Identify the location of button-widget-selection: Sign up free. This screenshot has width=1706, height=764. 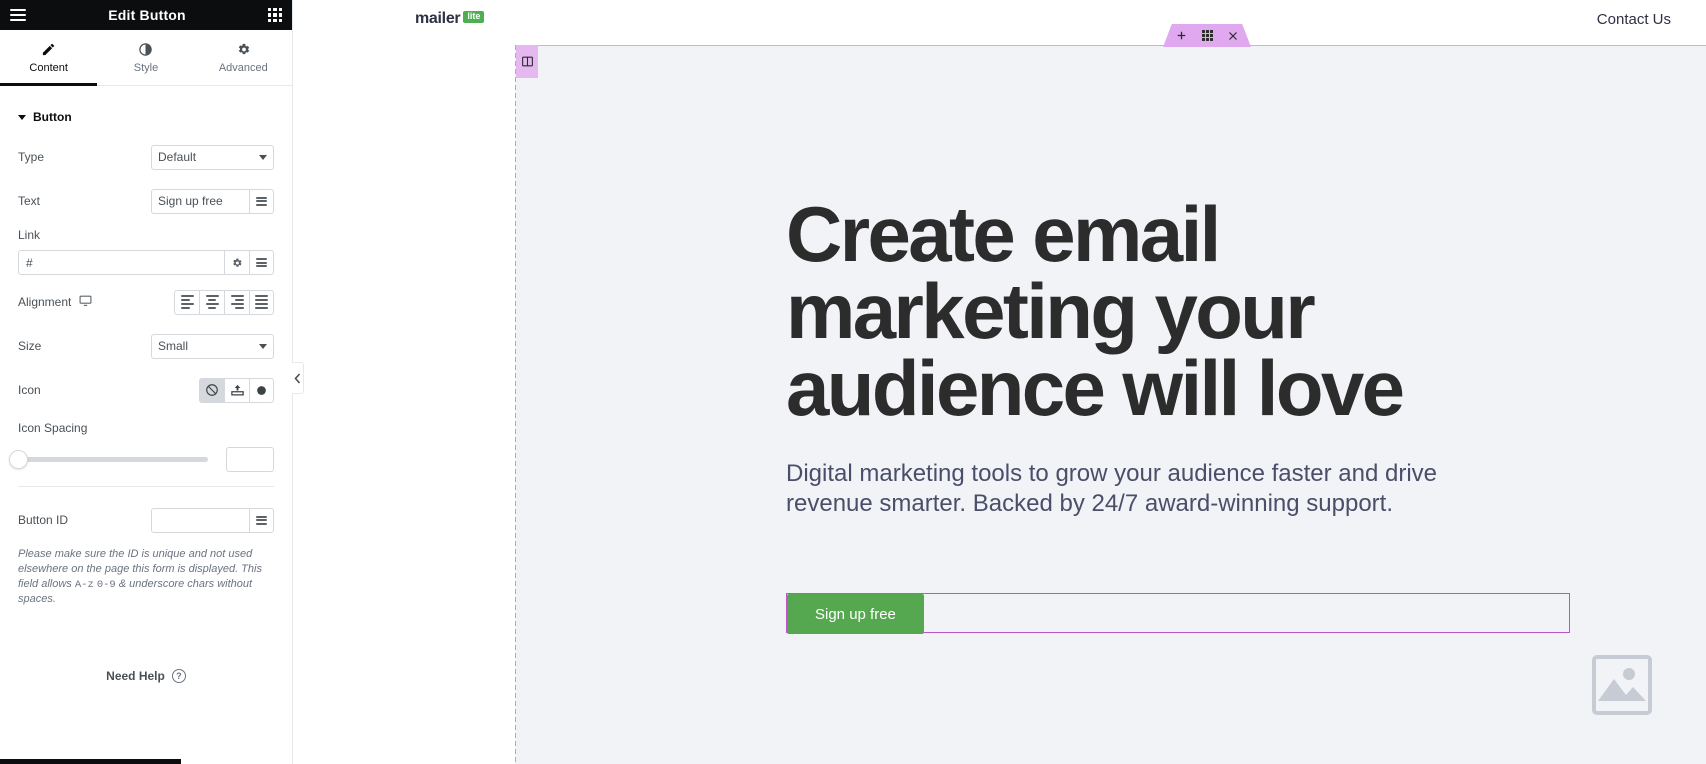
(1178, 613).